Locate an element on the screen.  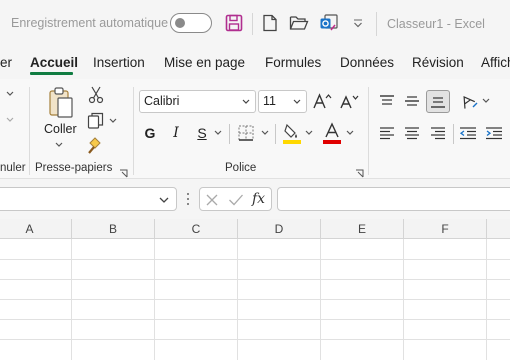
align-left-icon is located at coordinates (387, 133).